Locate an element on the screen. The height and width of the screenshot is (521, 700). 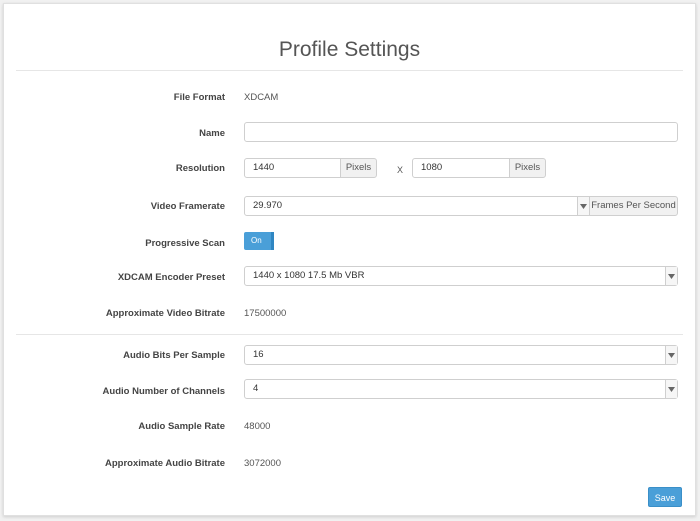
audio-bitrate-label: Approximate Audio Bitrate is located at coordinates (165, 463).